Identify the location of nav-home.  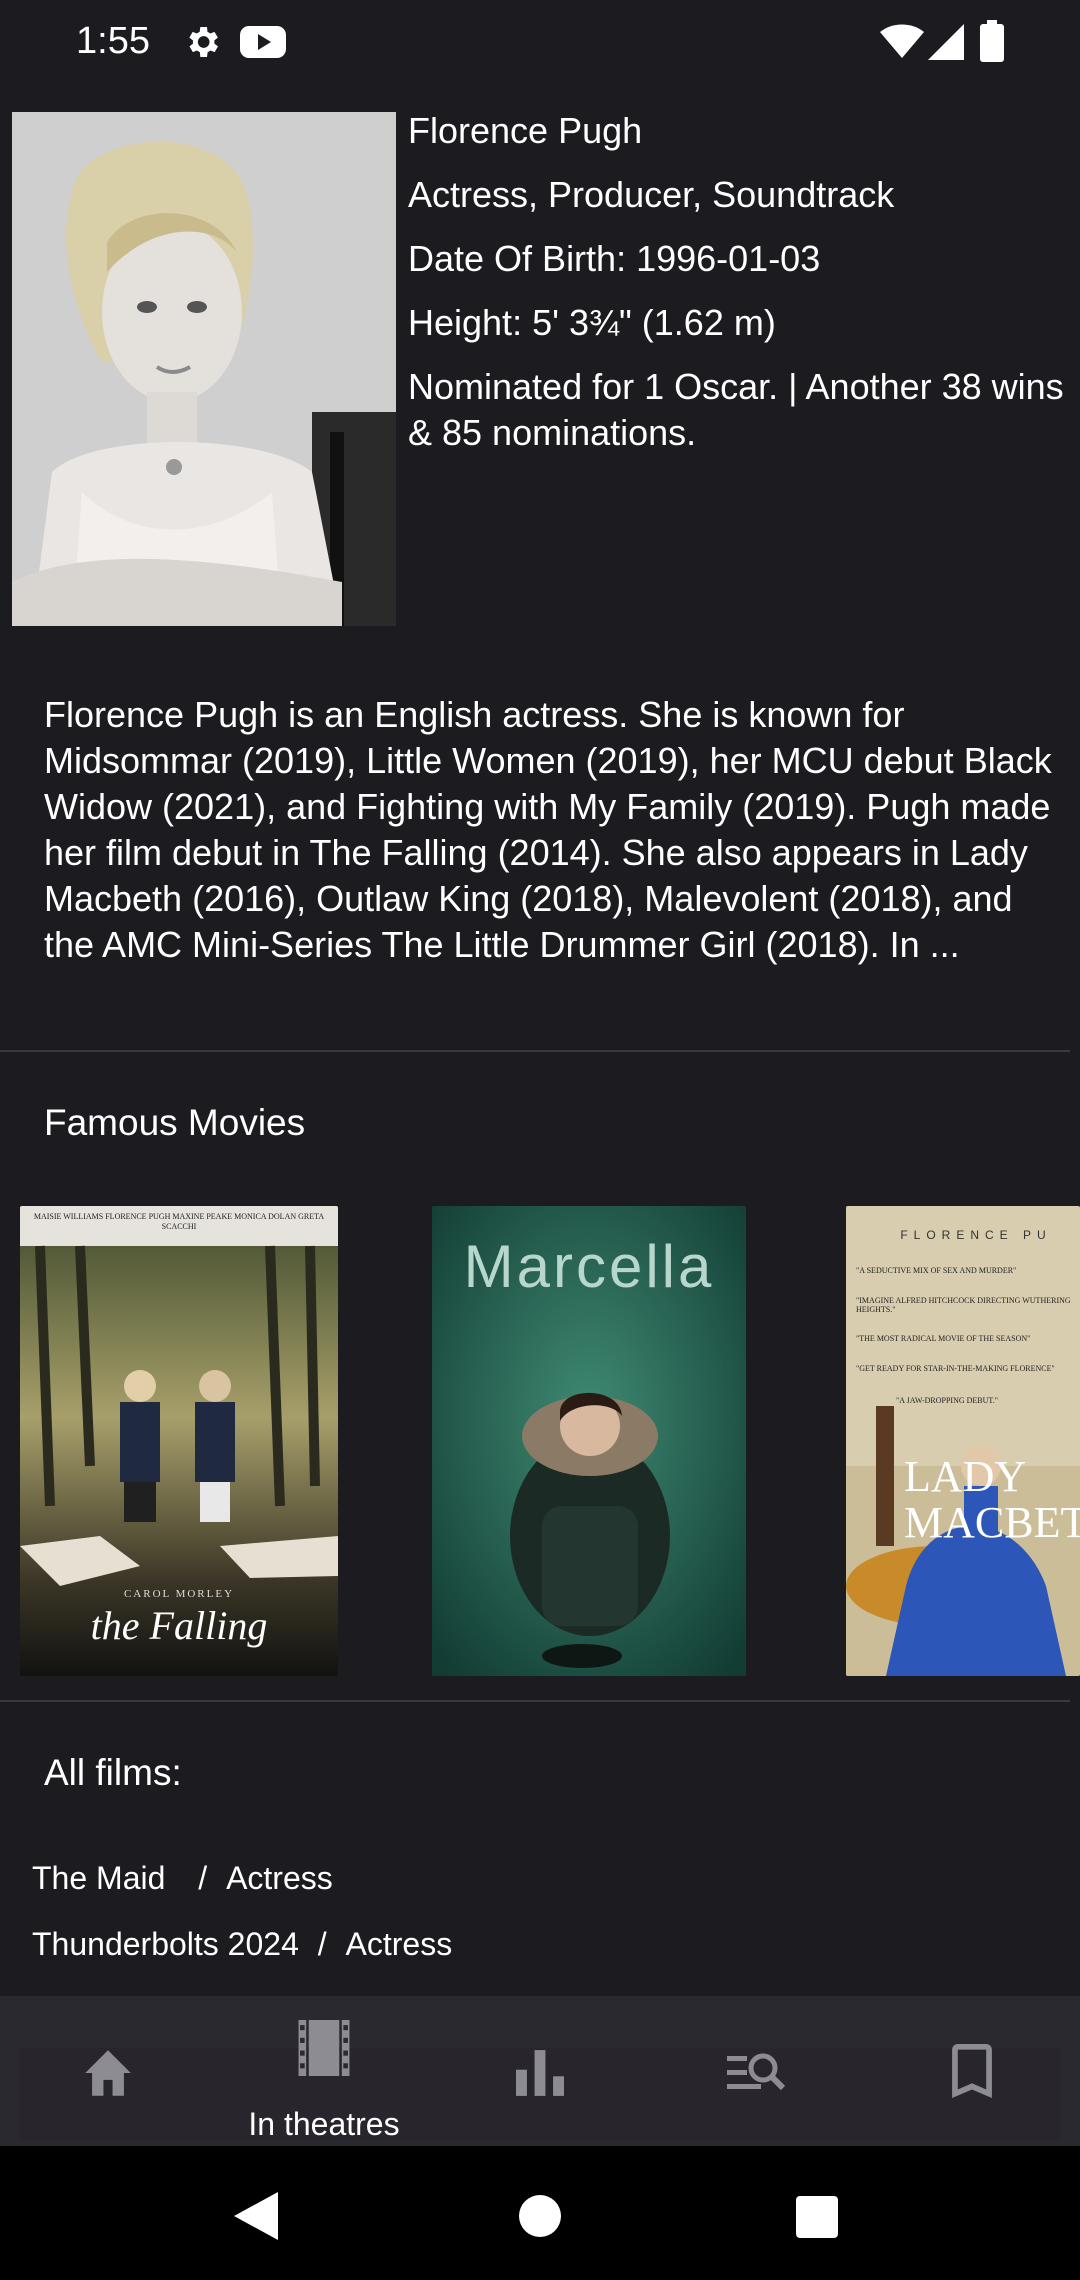
(108, 2071).